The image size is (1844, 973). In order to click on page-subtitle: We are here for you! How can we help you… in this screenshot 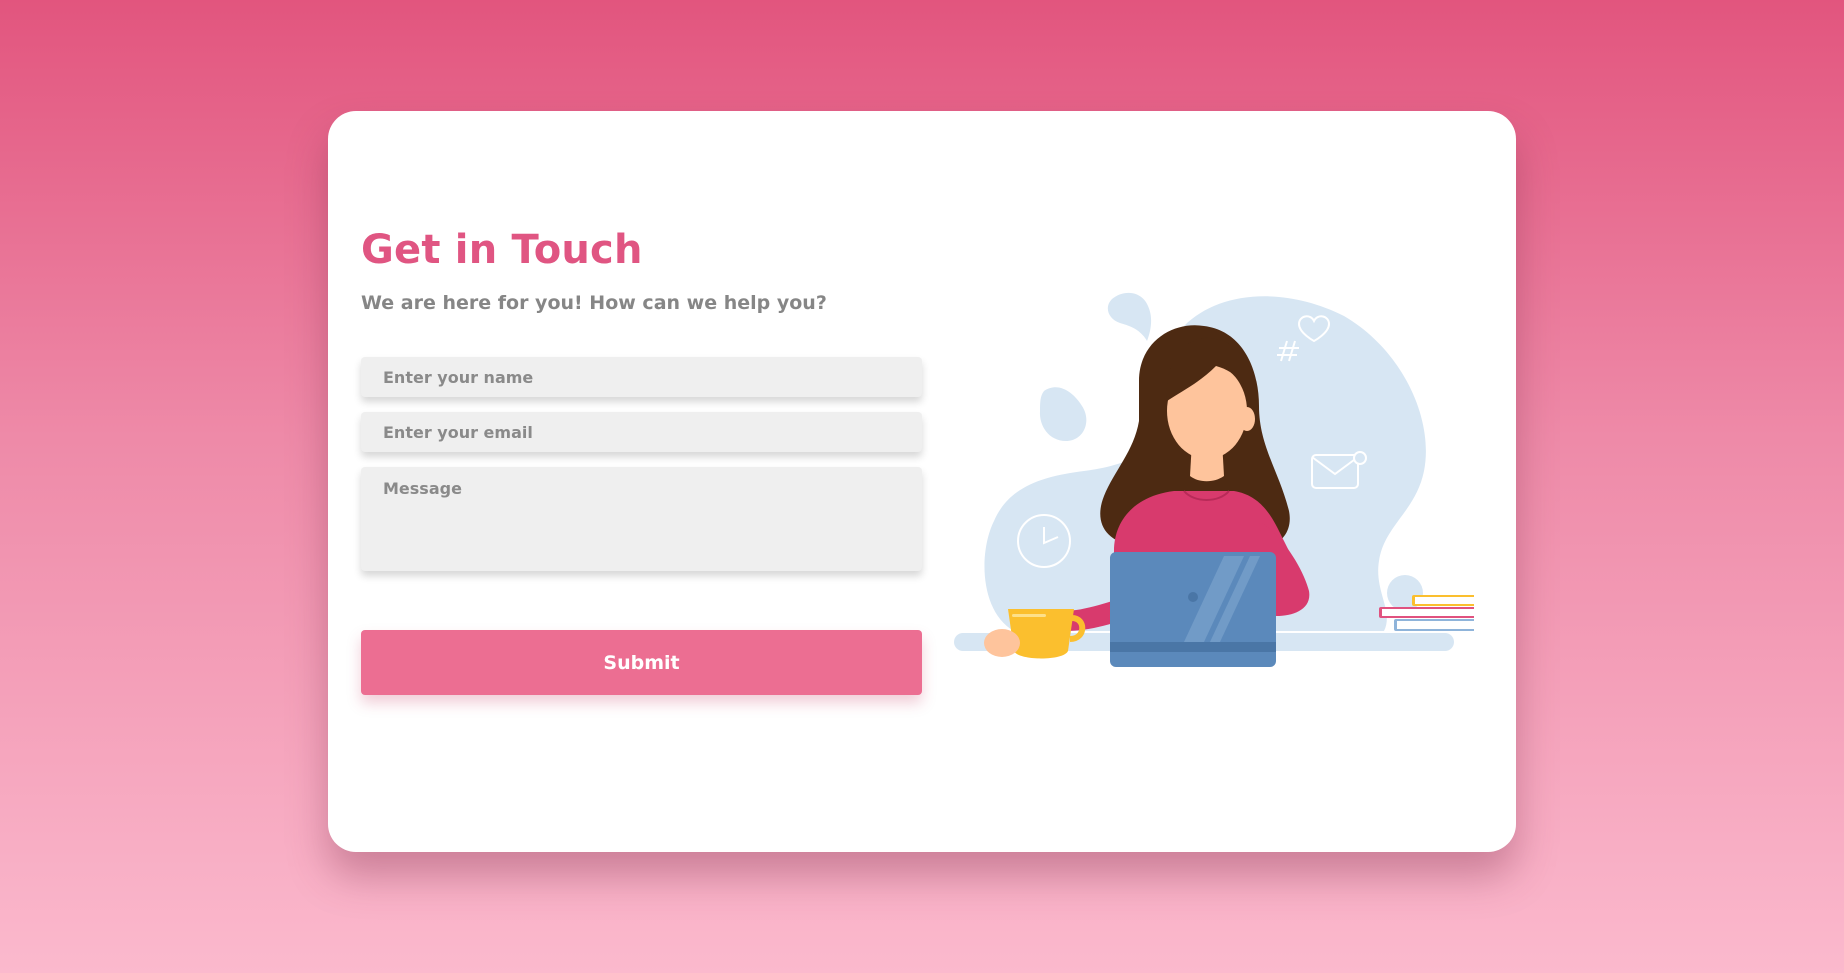, I will do `click(594, 303)`.